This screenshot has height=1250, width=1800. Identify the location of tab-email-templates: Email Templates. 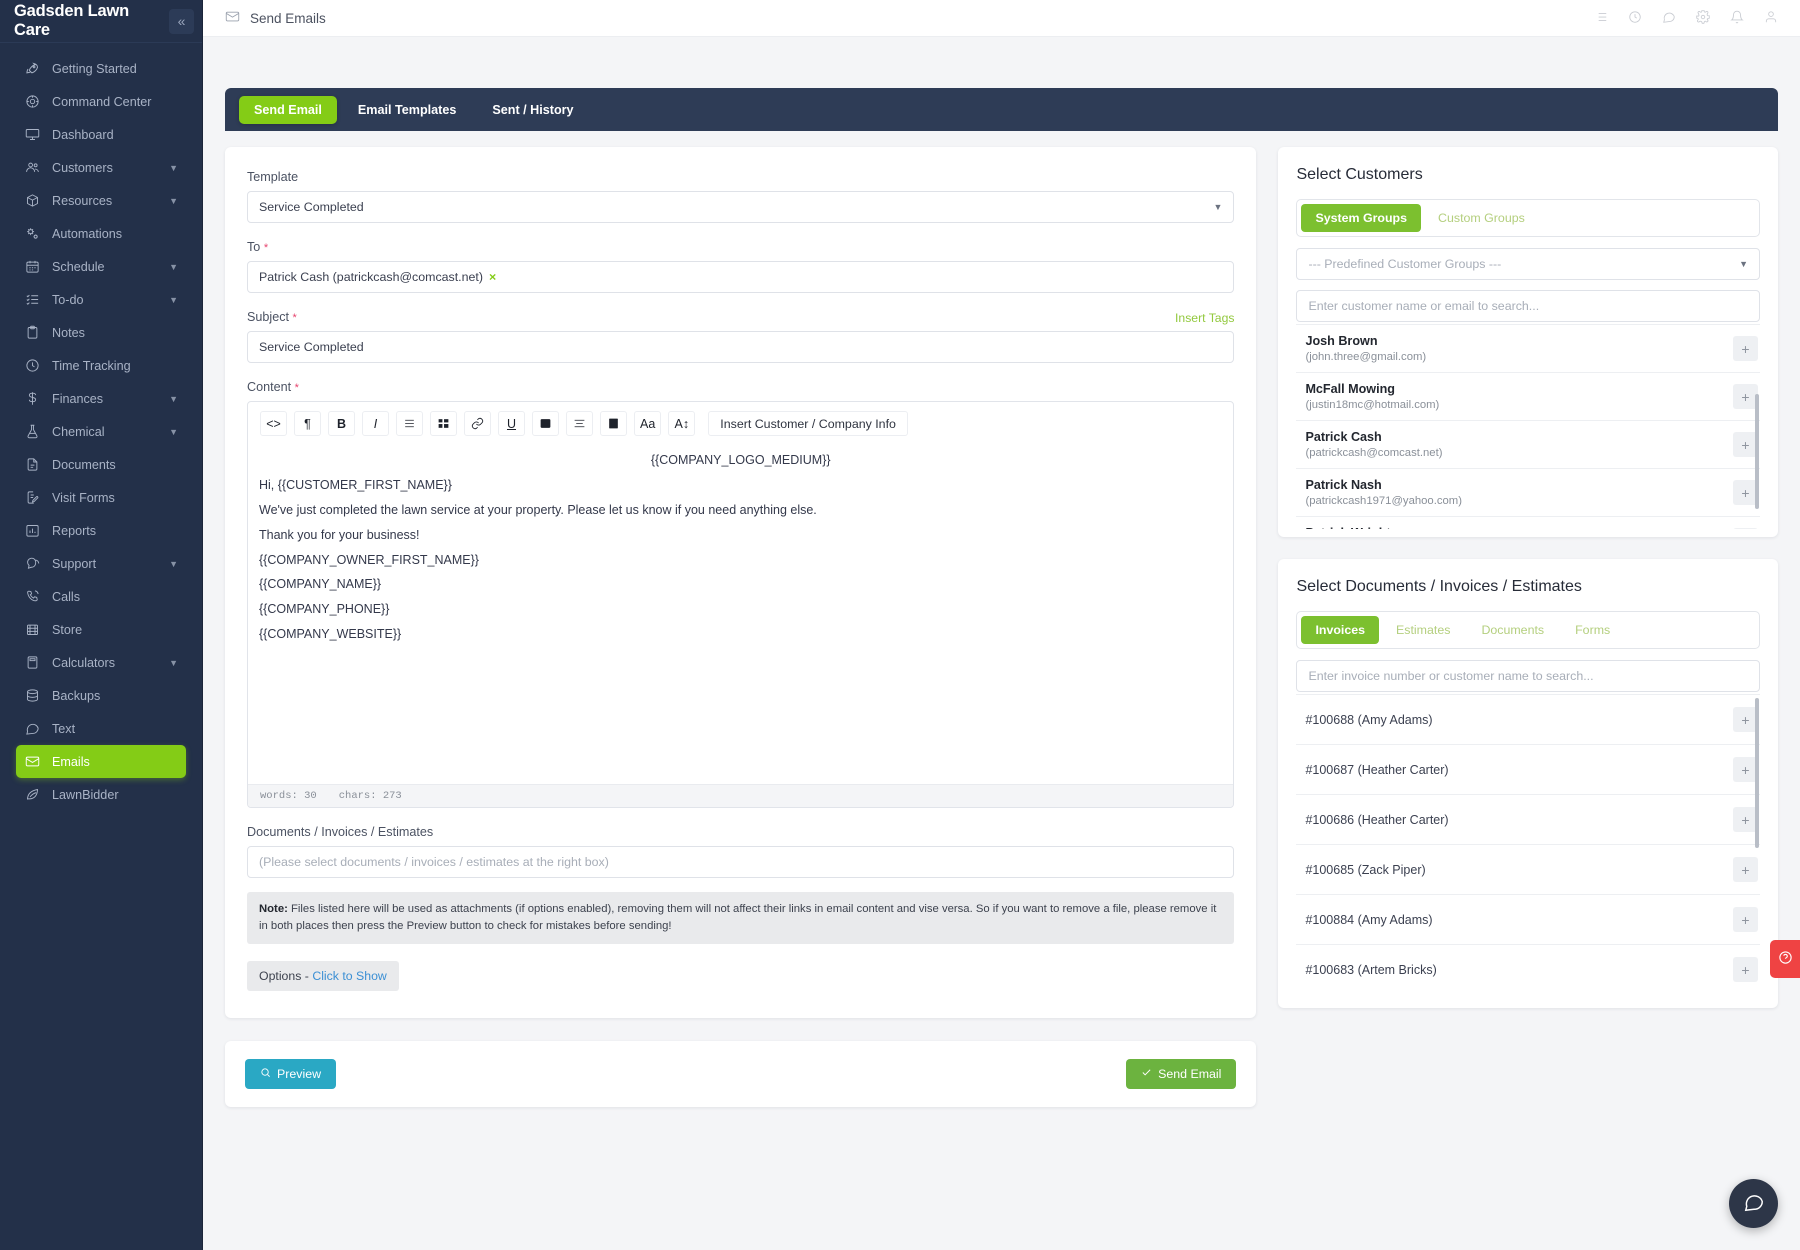
(407, 110).